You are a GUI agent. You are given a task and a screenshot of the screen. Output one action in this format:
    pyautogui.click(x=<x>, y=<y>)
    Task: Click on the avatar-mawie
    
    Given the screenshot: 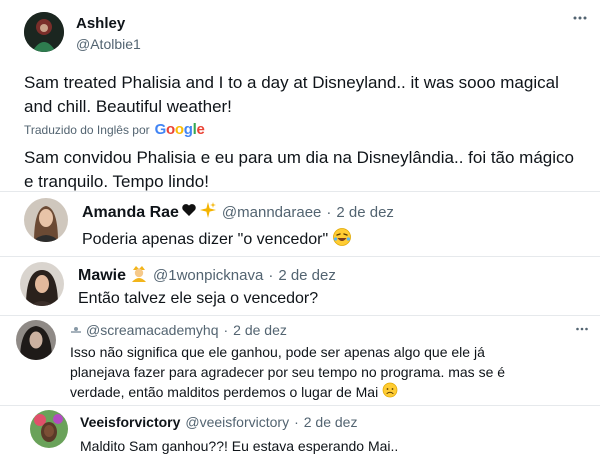 What is the action you would take?
    pyautogui.click(x=42, y=284)
    